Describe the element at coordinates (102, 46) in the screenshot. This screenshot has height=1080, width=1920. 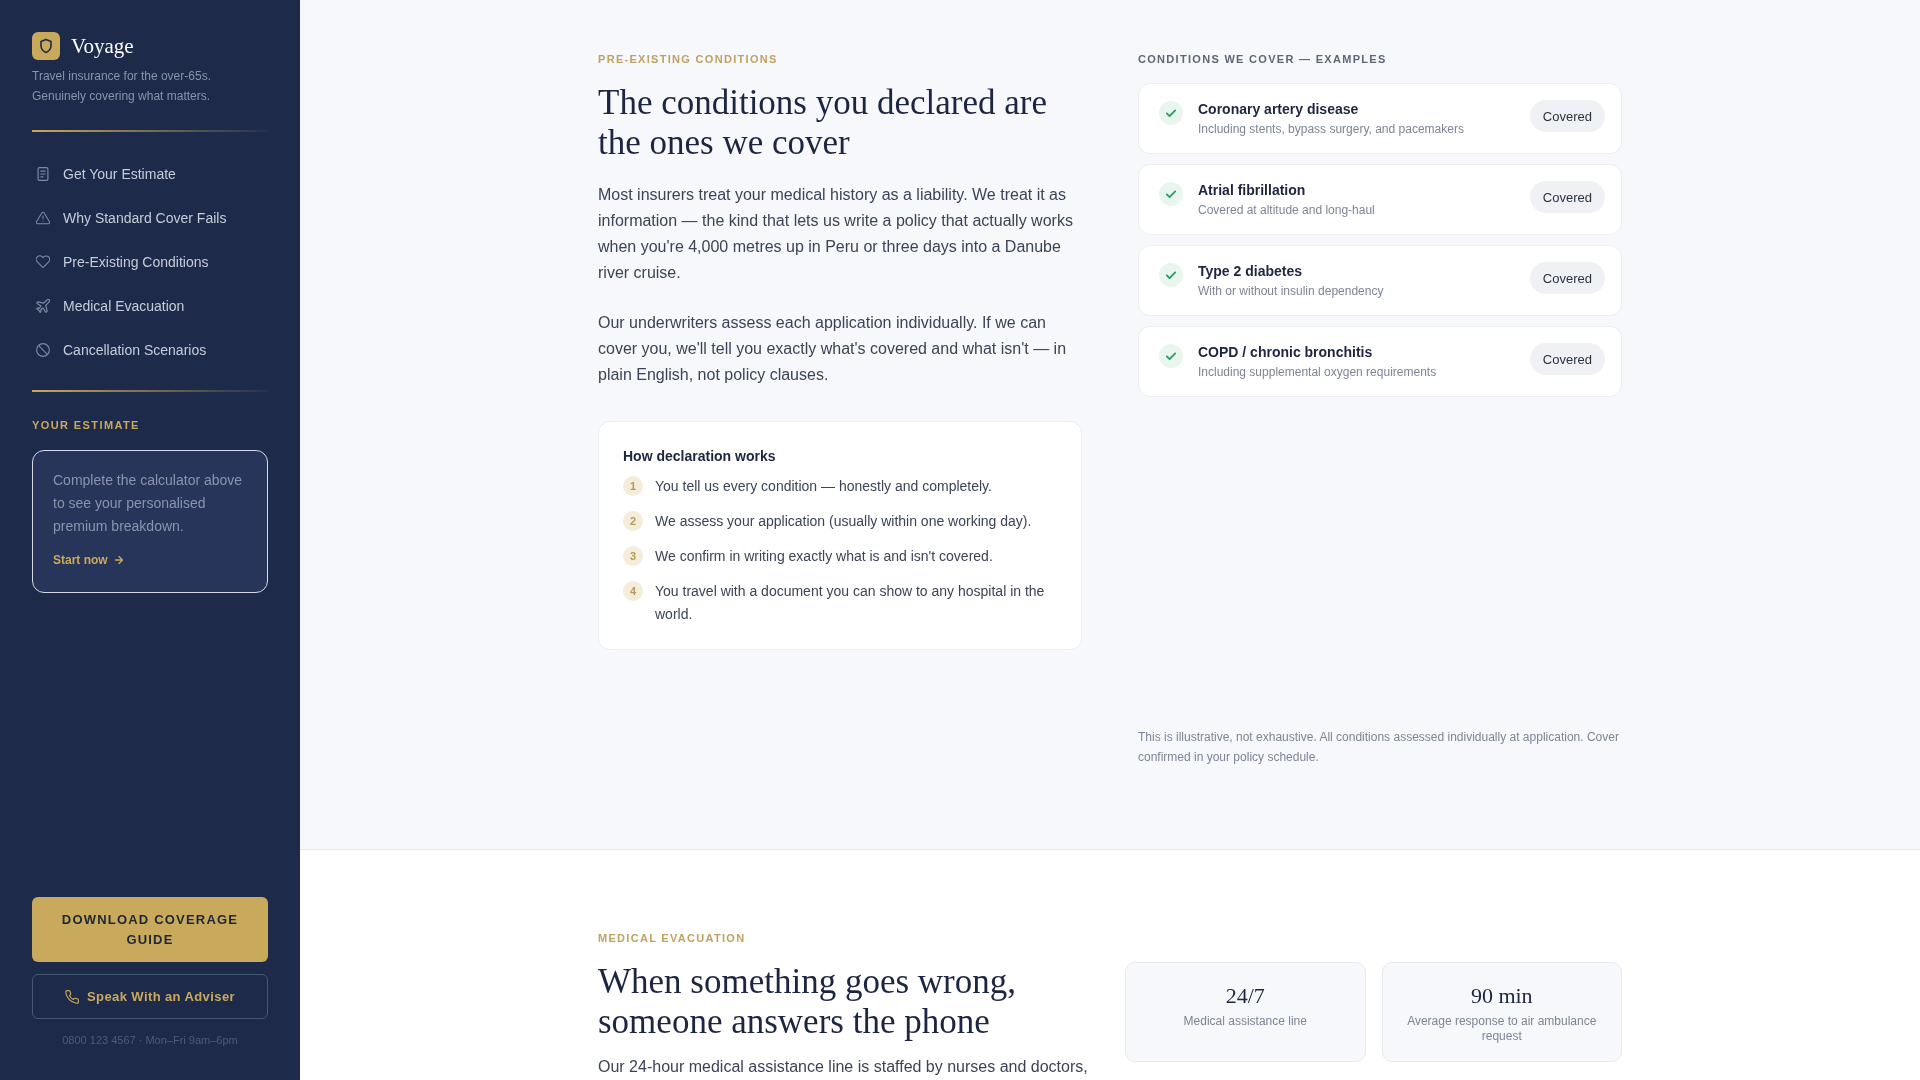
I see `brand-name: Voyage` at that location.